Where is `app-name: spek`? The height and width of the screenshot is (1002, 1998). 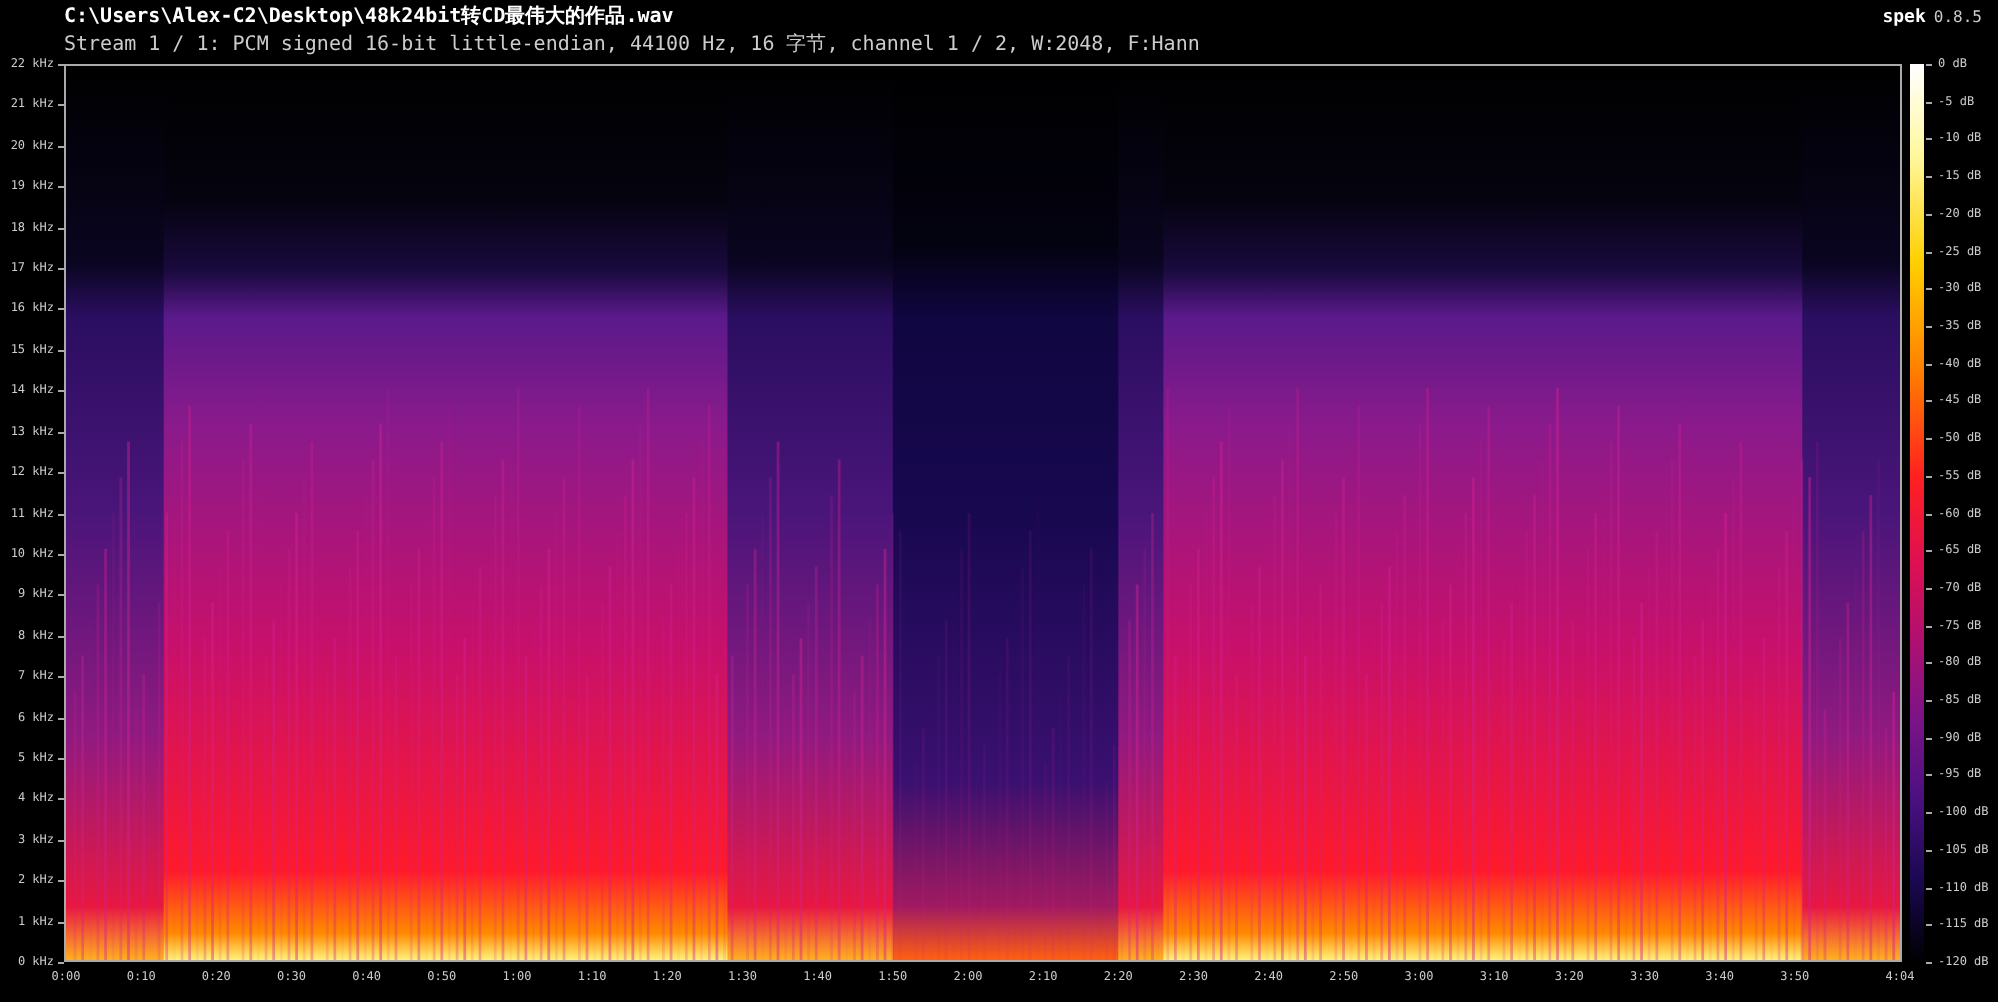 app-name: spek is located at coordinates (1904, 18).